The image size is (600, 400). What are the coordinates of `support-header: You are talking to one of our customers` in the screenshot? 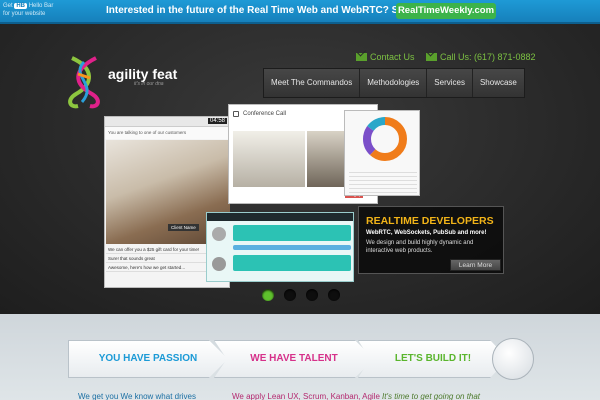 It's located at (167, 133).